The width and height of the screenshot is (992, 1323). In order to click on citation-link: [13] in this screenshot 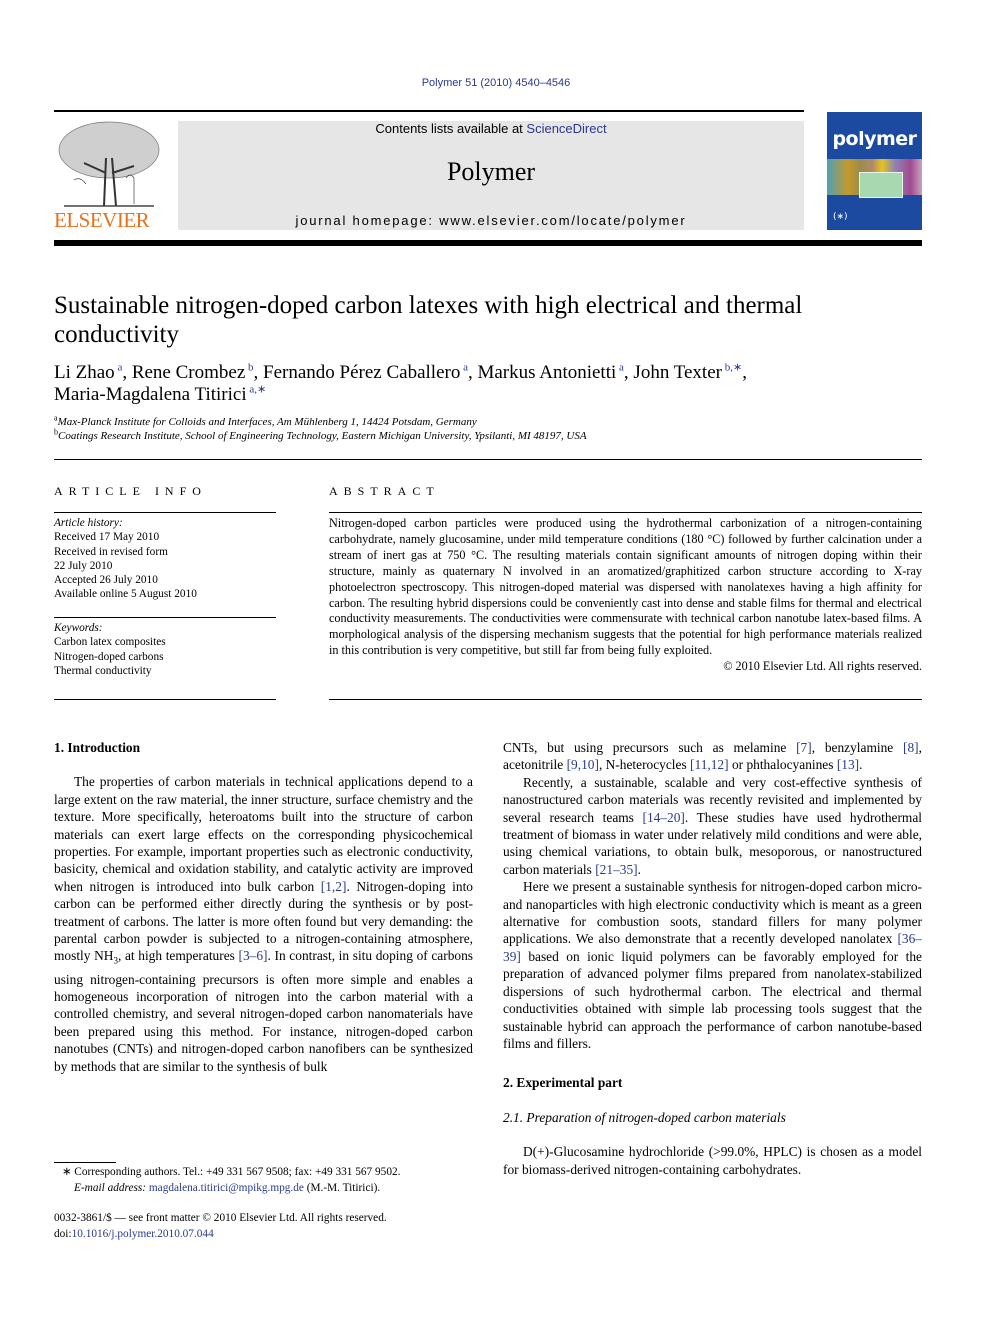, I will do `click(848, 764)`.